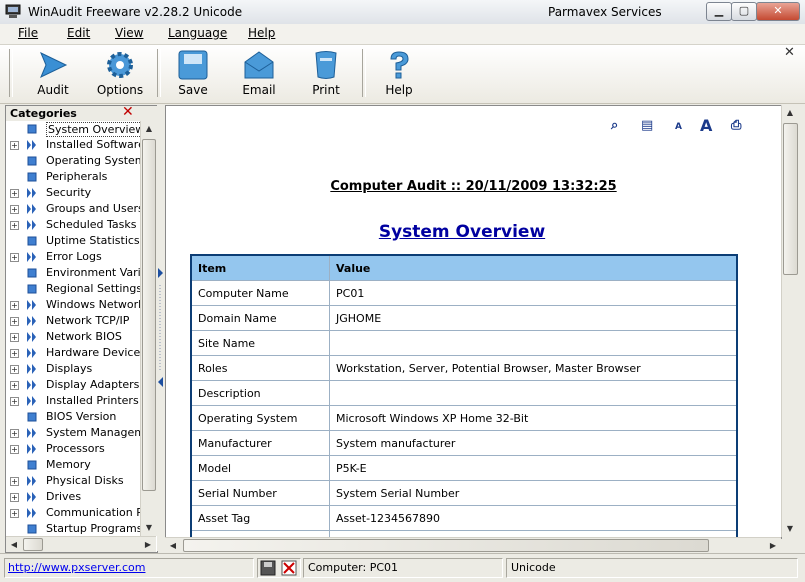 The height and width of the screenshot is (582, 805). What do you see at coordinates (73, 465) in the screenshot?
I see `sidebar-item: Memory` at bounding box center [73, 465].